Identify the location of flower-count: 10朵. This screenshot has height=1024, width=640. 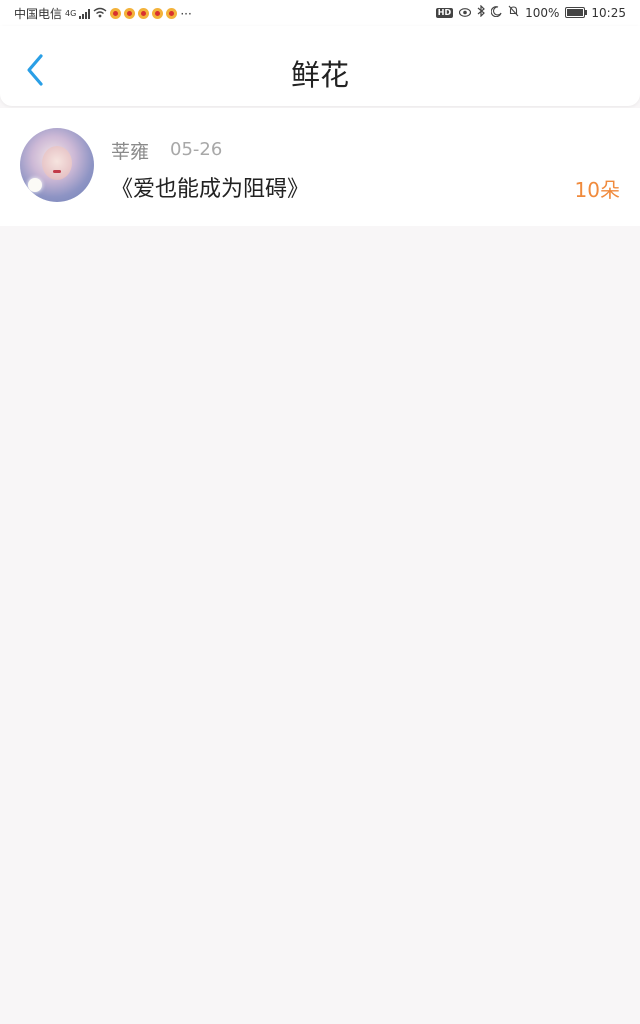
(597, 190).